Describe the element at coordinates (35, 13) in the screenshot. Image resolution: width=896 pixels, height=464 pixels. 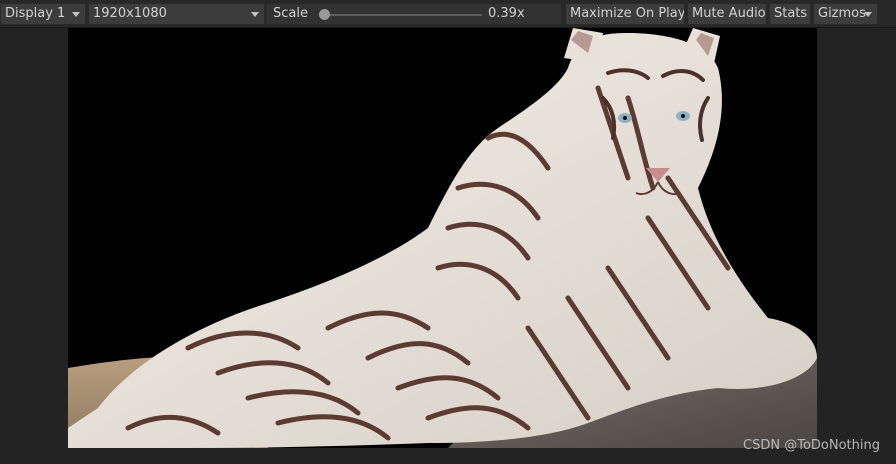
I see `display-dropdown-label: Display 1` at that location.